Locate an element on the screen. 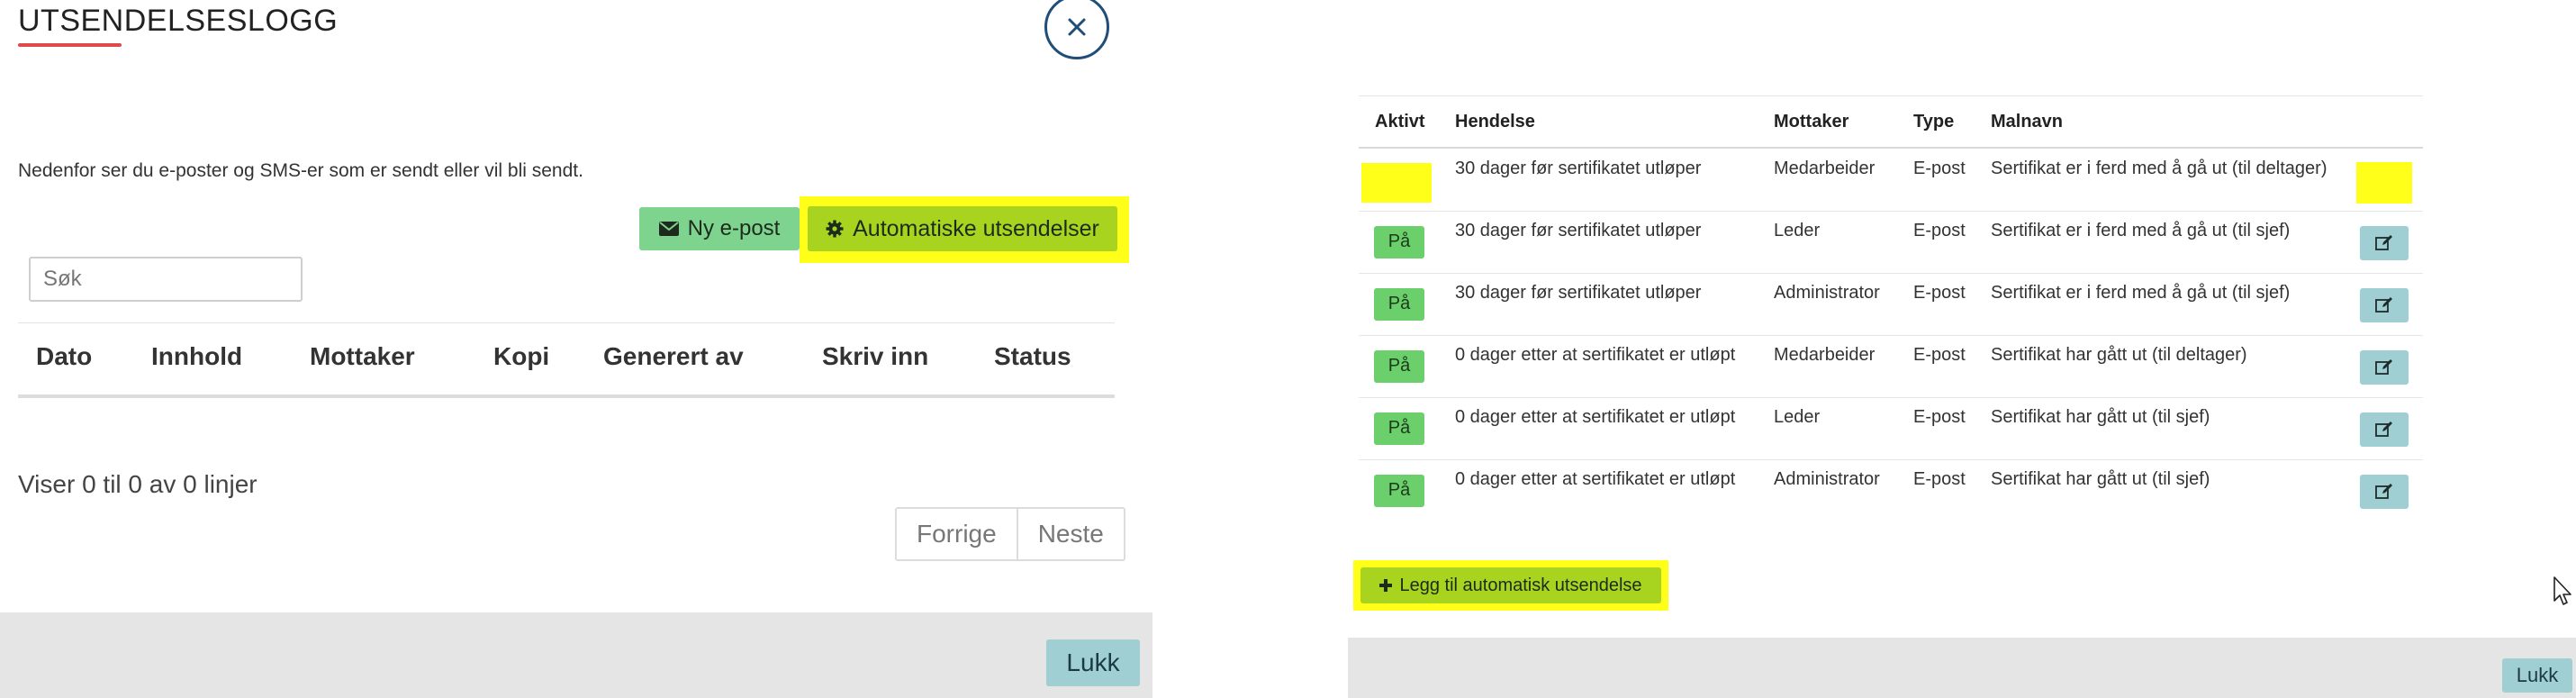  title-underline is located at coordinates (70, 45).